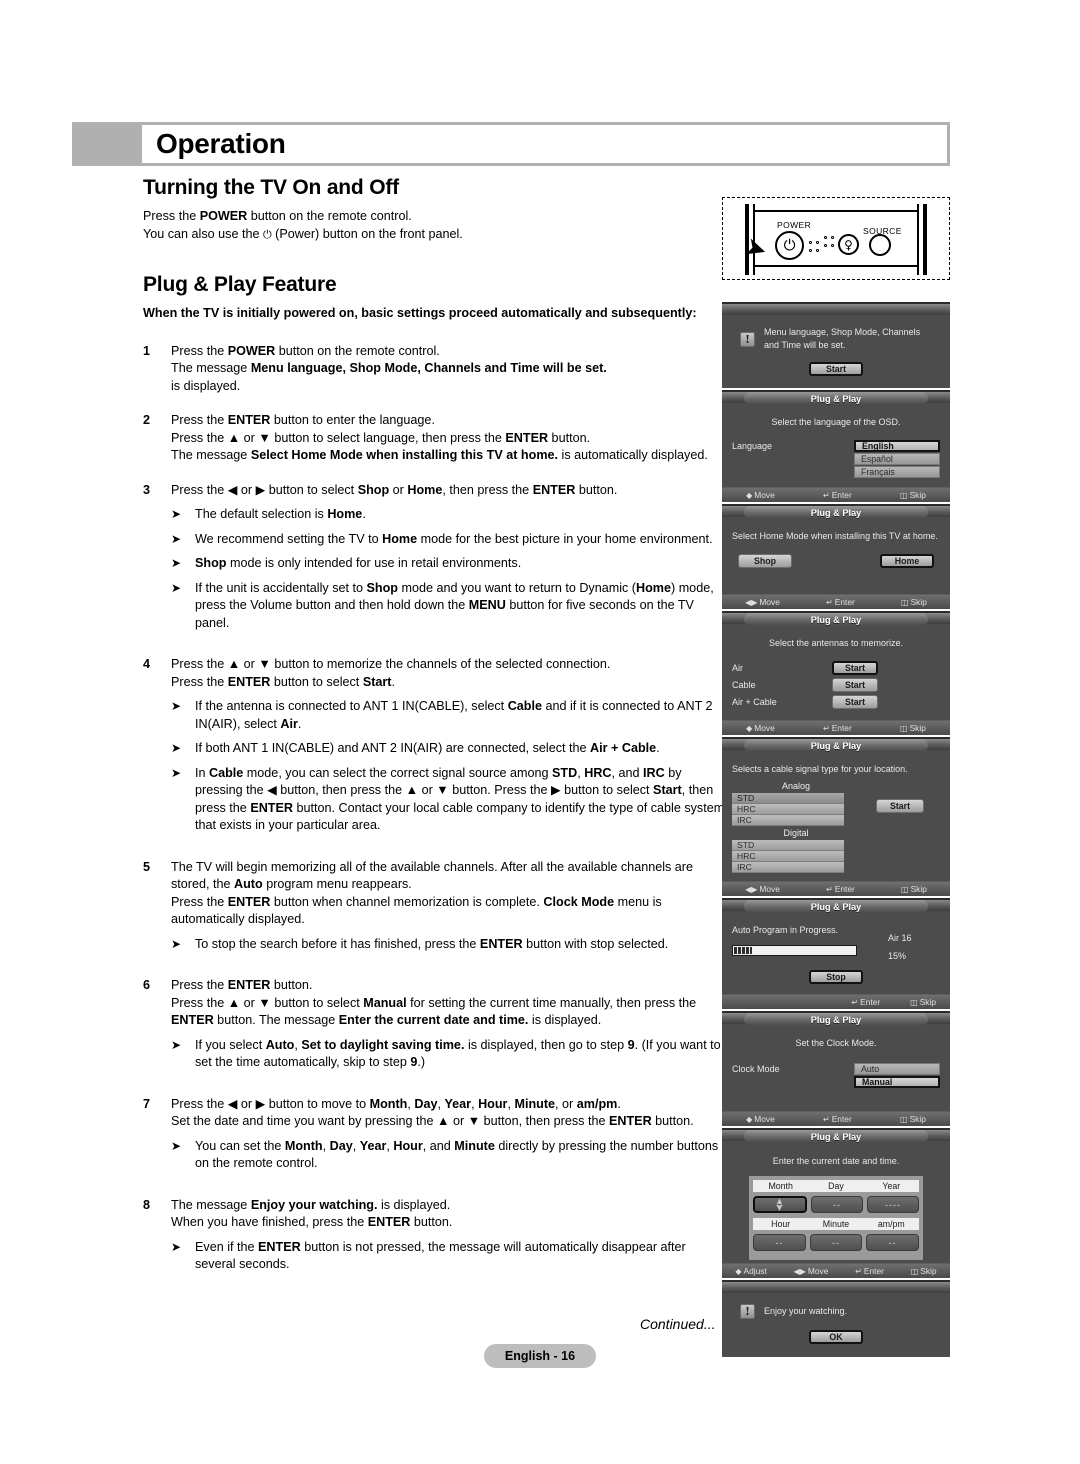 Image resolution: width=1080 pixels, height=1464 pixels. What do you see at coordinates (811, 1271) in the screenshot?
I see `nav-move: ◀▶ Move` at bounding box center [811, 1271].